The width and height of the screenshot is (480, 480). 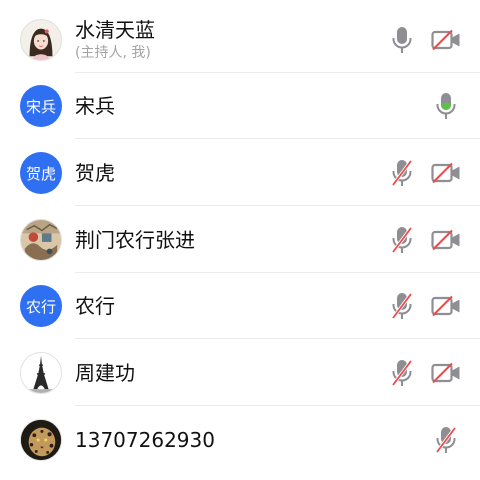 What do you see at coordinates (41, 373) in the screenshot?
I see `eiffel-tower-avatar` at bounding box center [41, 373].